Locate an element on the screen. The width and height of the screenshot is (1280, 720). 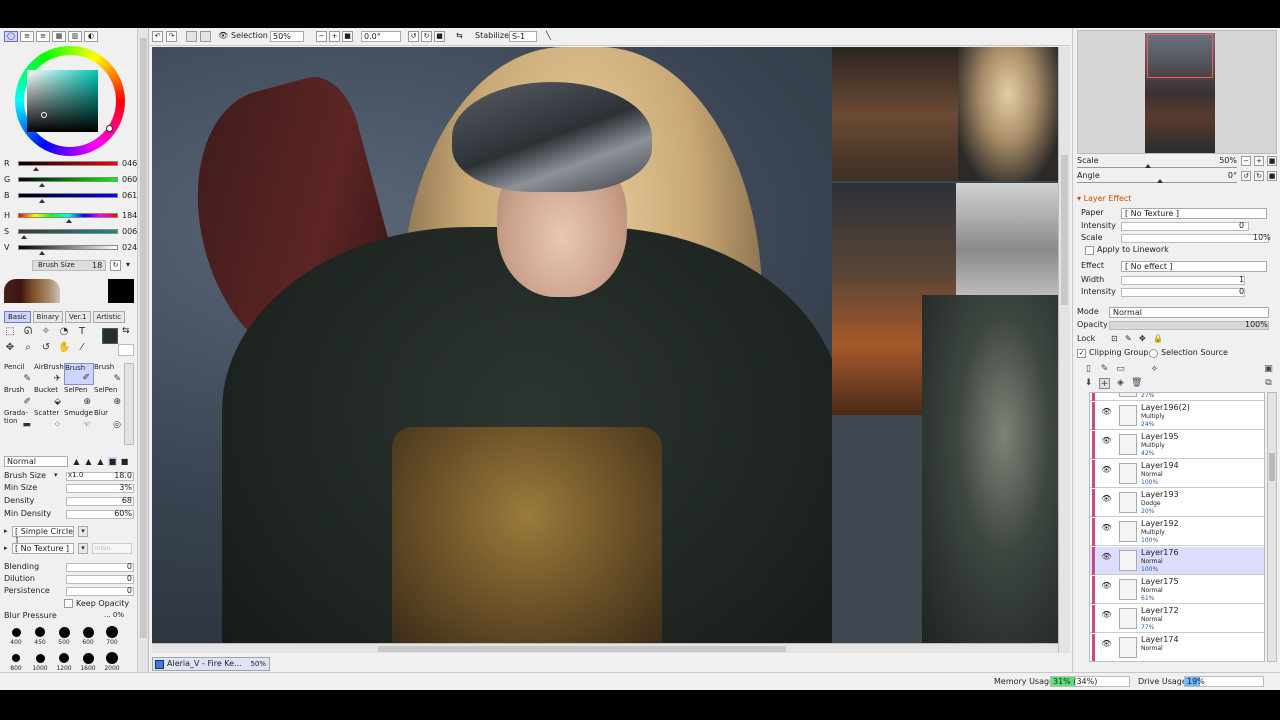
color-history-swatch is located at coordinates (32, 291).